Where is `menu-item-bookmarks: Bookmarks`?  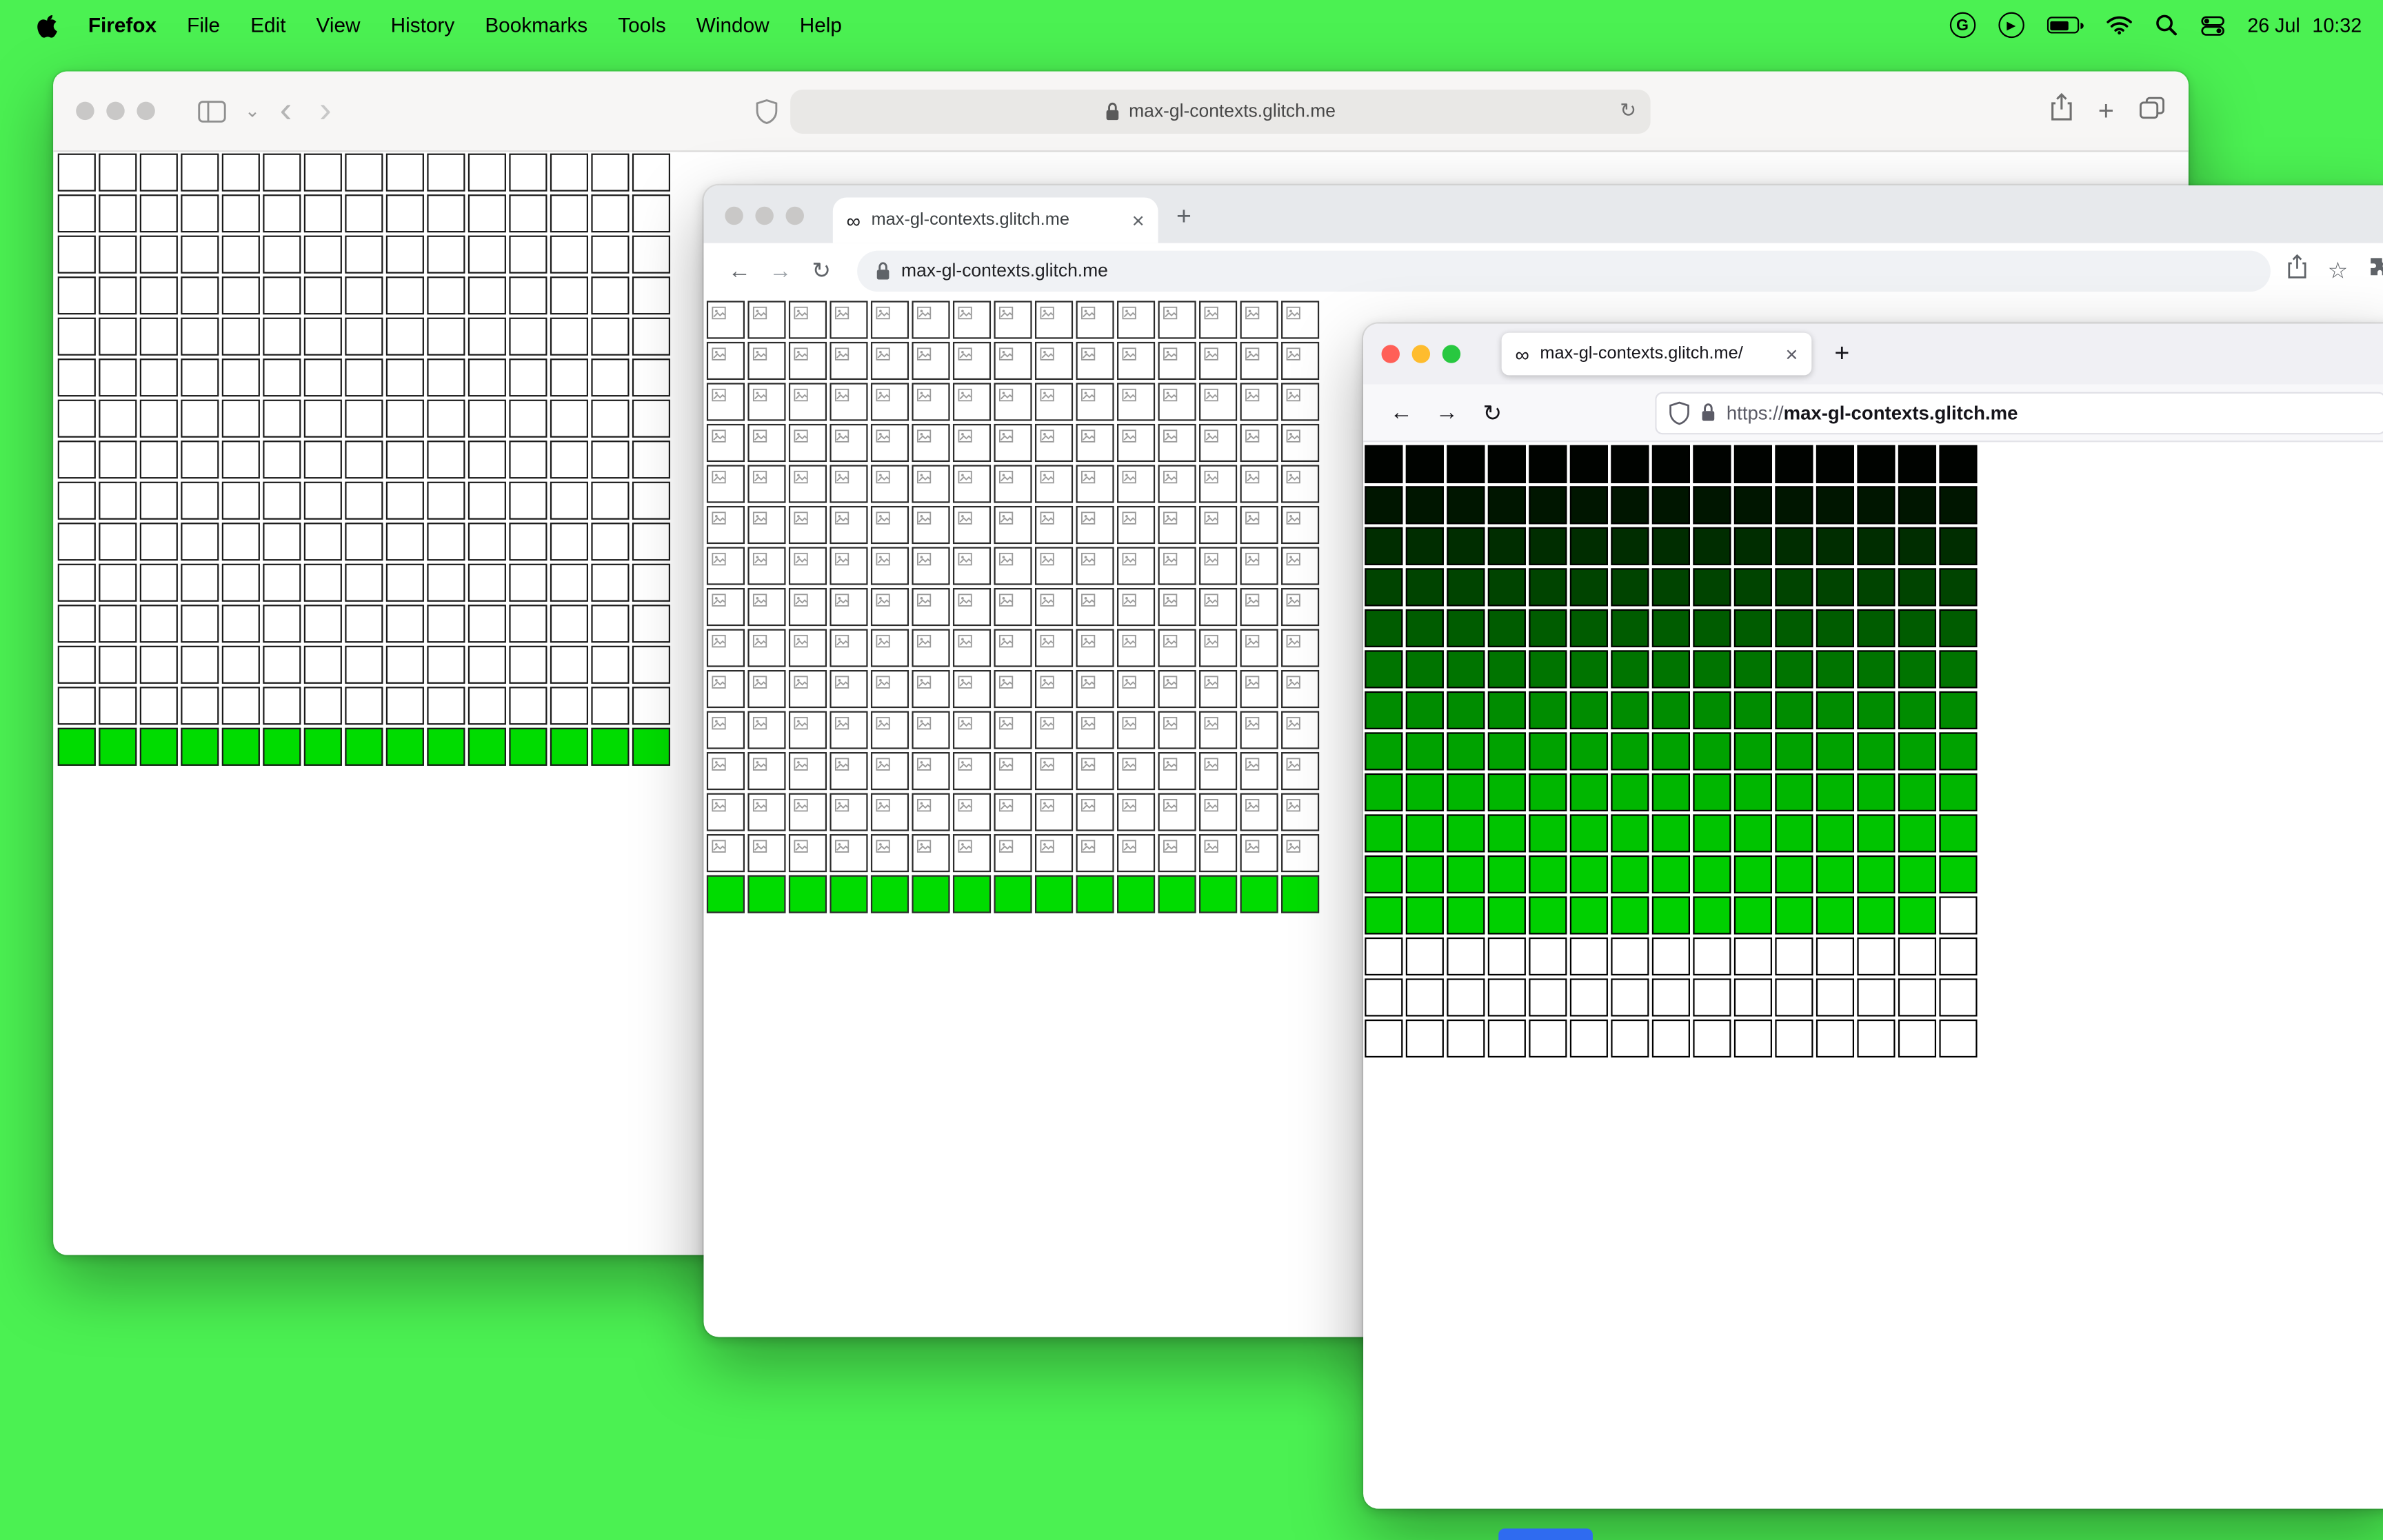
menu-item-bookmarks: Bookmarks is located at coordinates (536, 26).